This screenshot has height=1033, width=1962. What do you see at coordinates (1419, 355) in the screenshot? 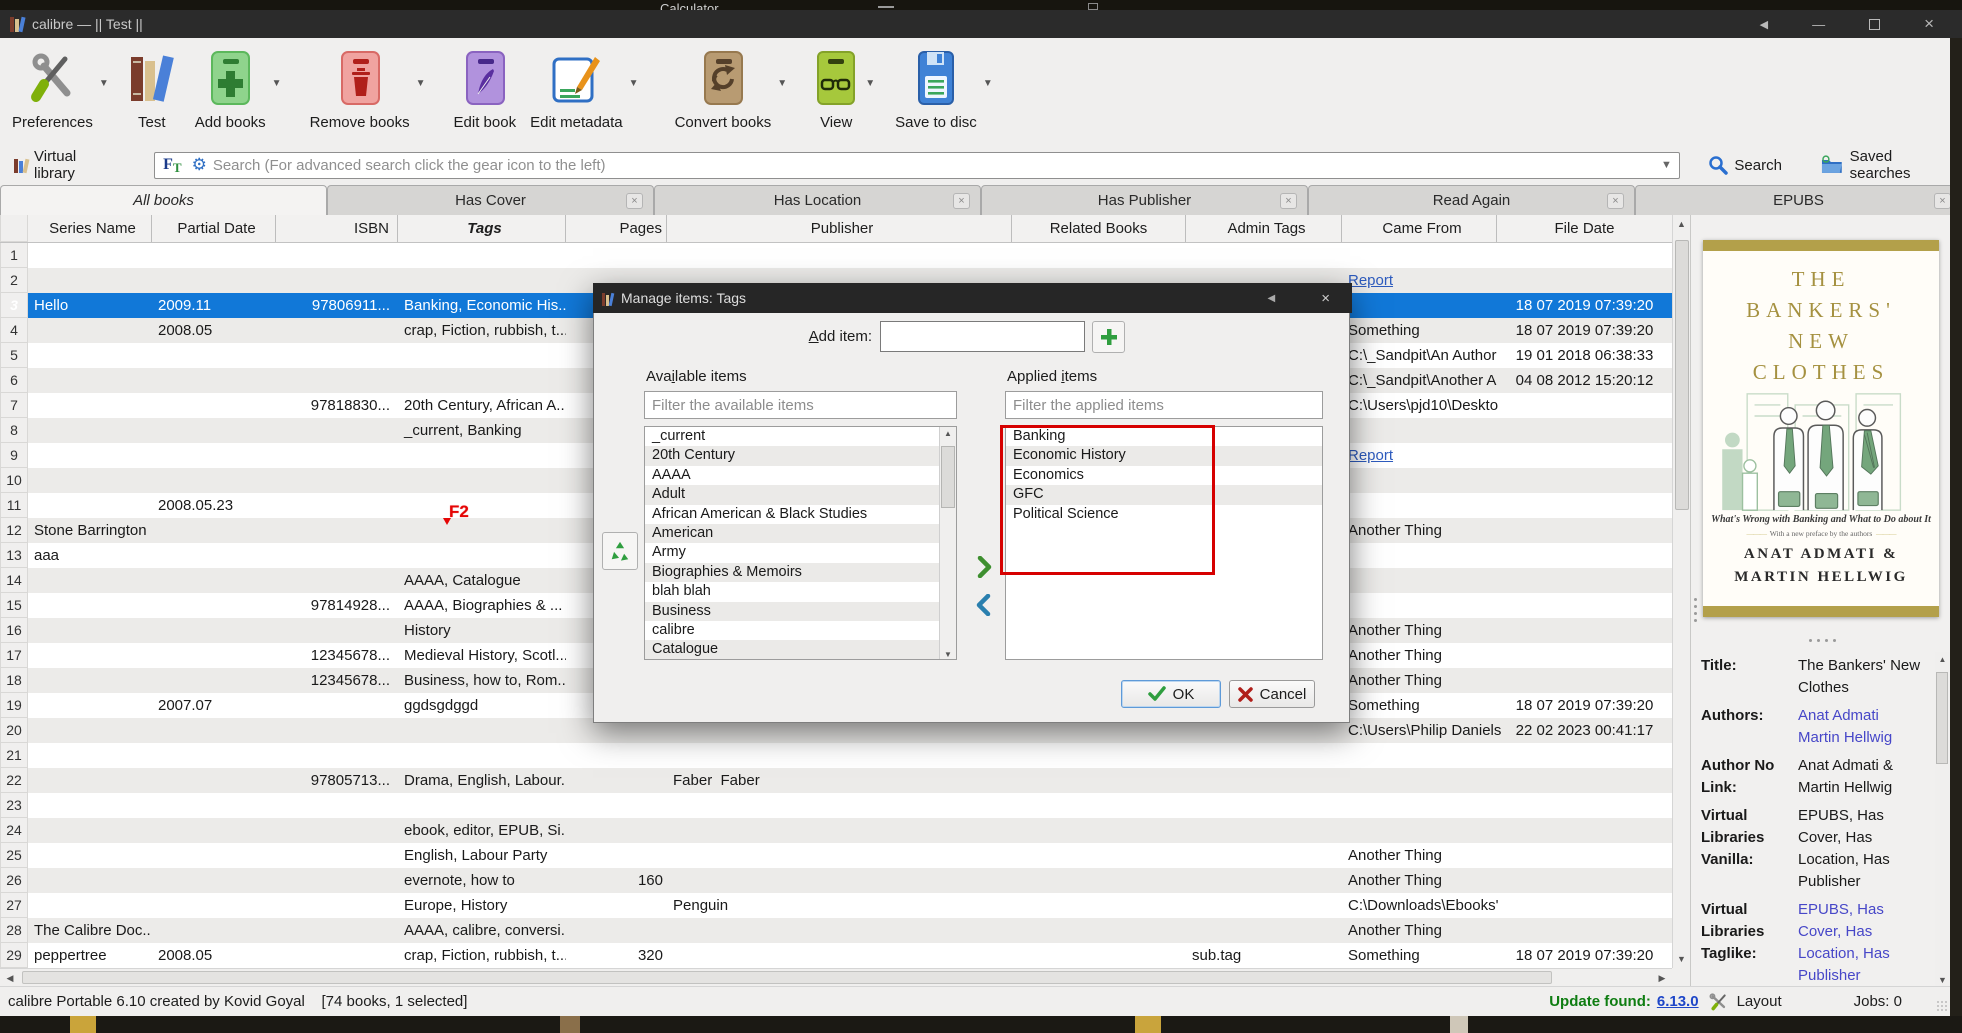
I see `cell-came: C:\_Sandpit\An Author` at bounding box center [1419, 355].